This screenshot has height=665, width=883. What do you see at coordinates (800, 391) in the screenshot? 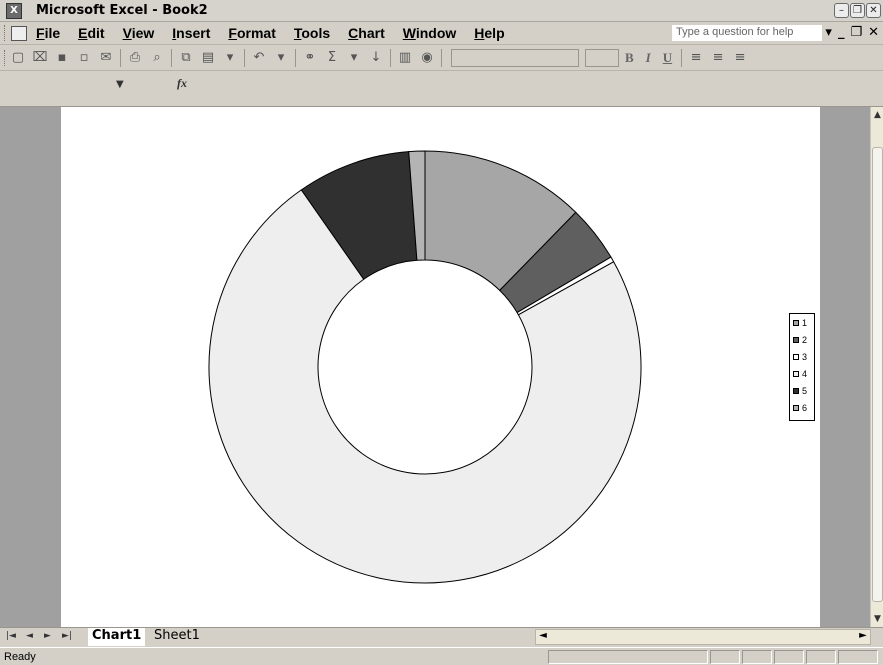
I see `legend-entry: 5` at bounding box center [800, 391].